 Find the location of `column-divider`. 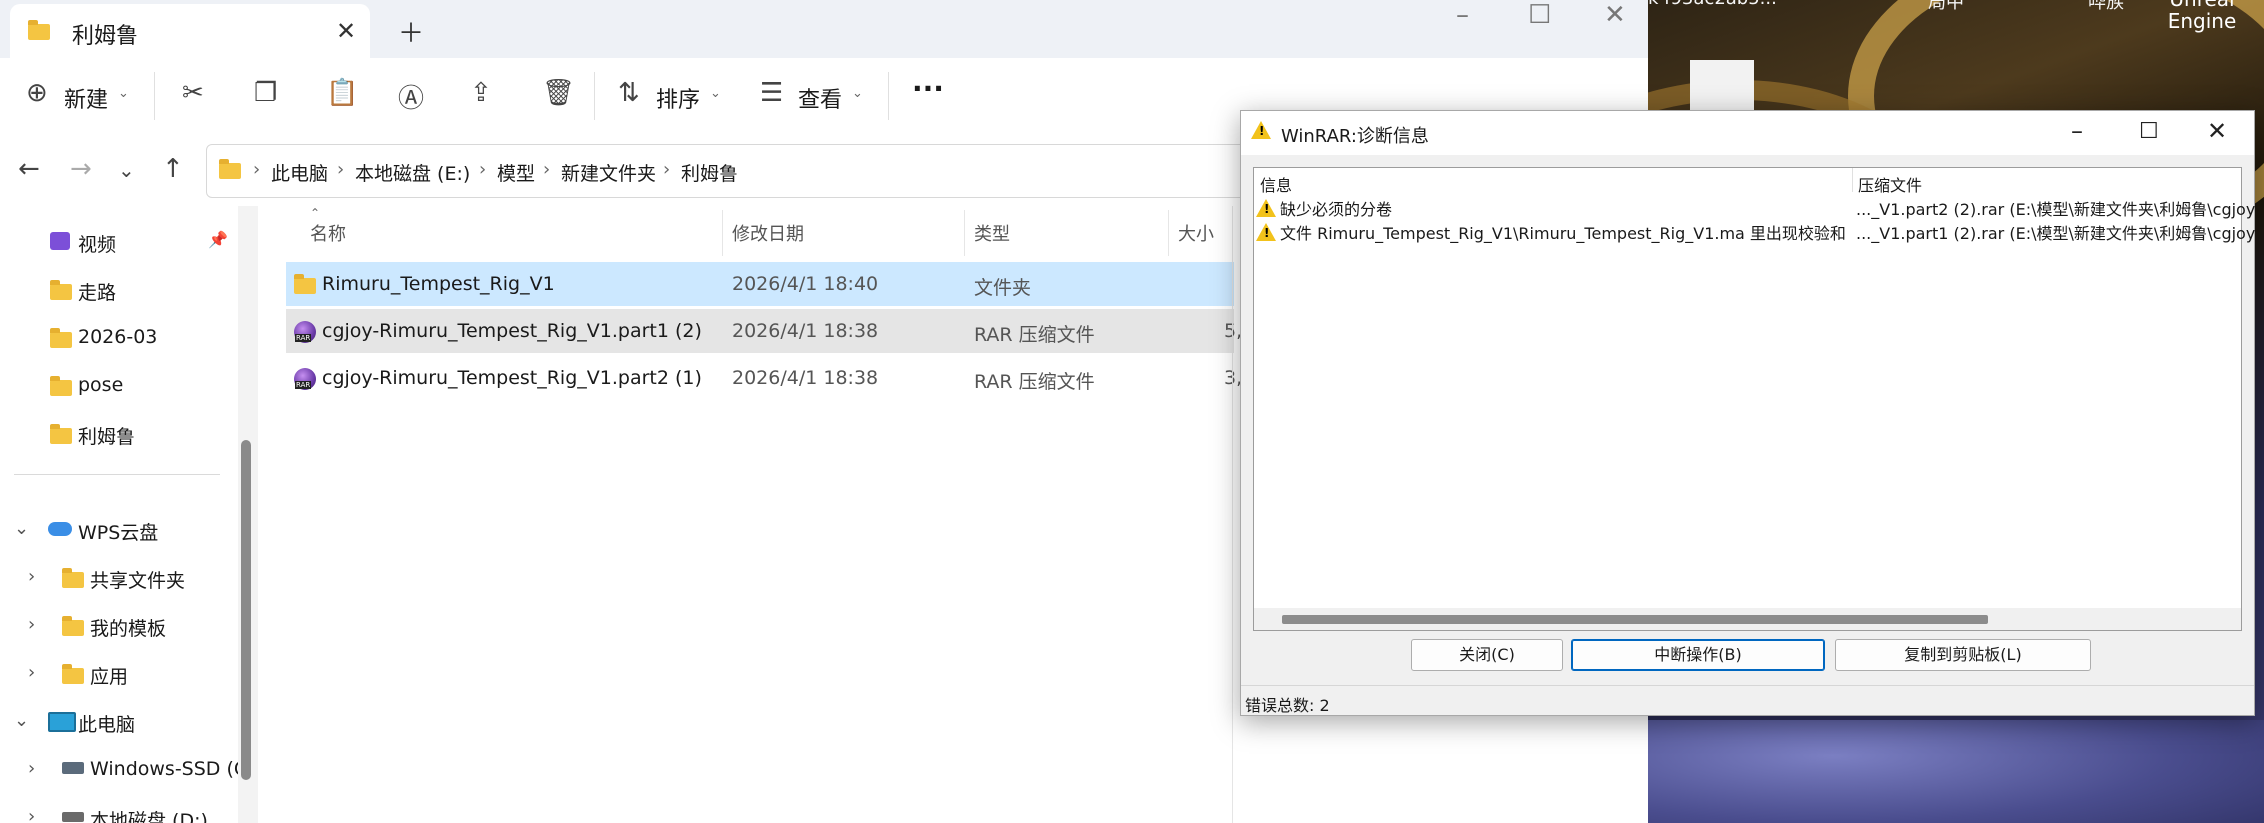

column-divider is located at coordinates (1168, 233).